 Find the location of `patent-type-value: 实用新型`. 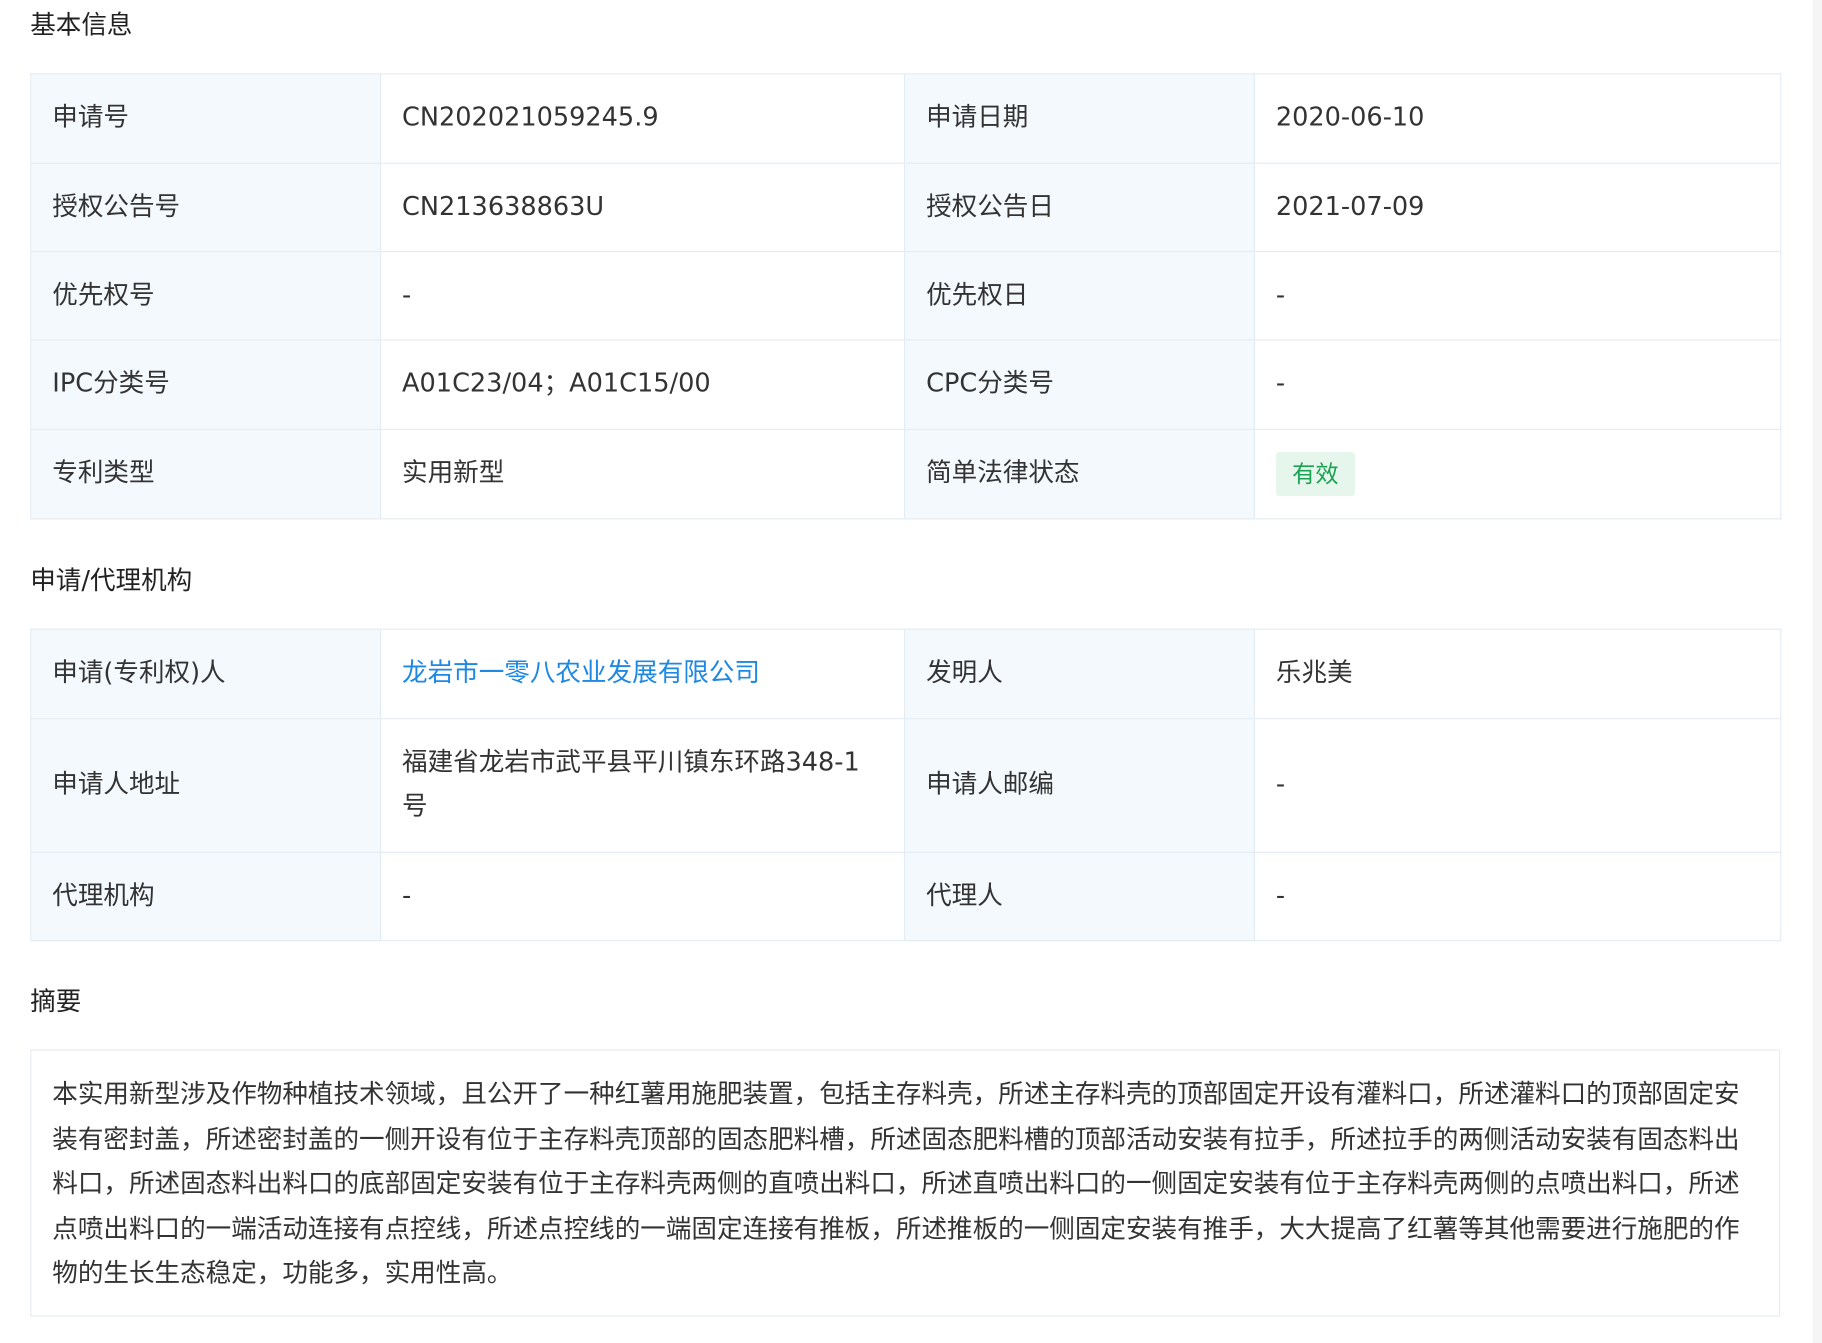

patent-type-value: 实用新型 is located at coordinates (642, 474).